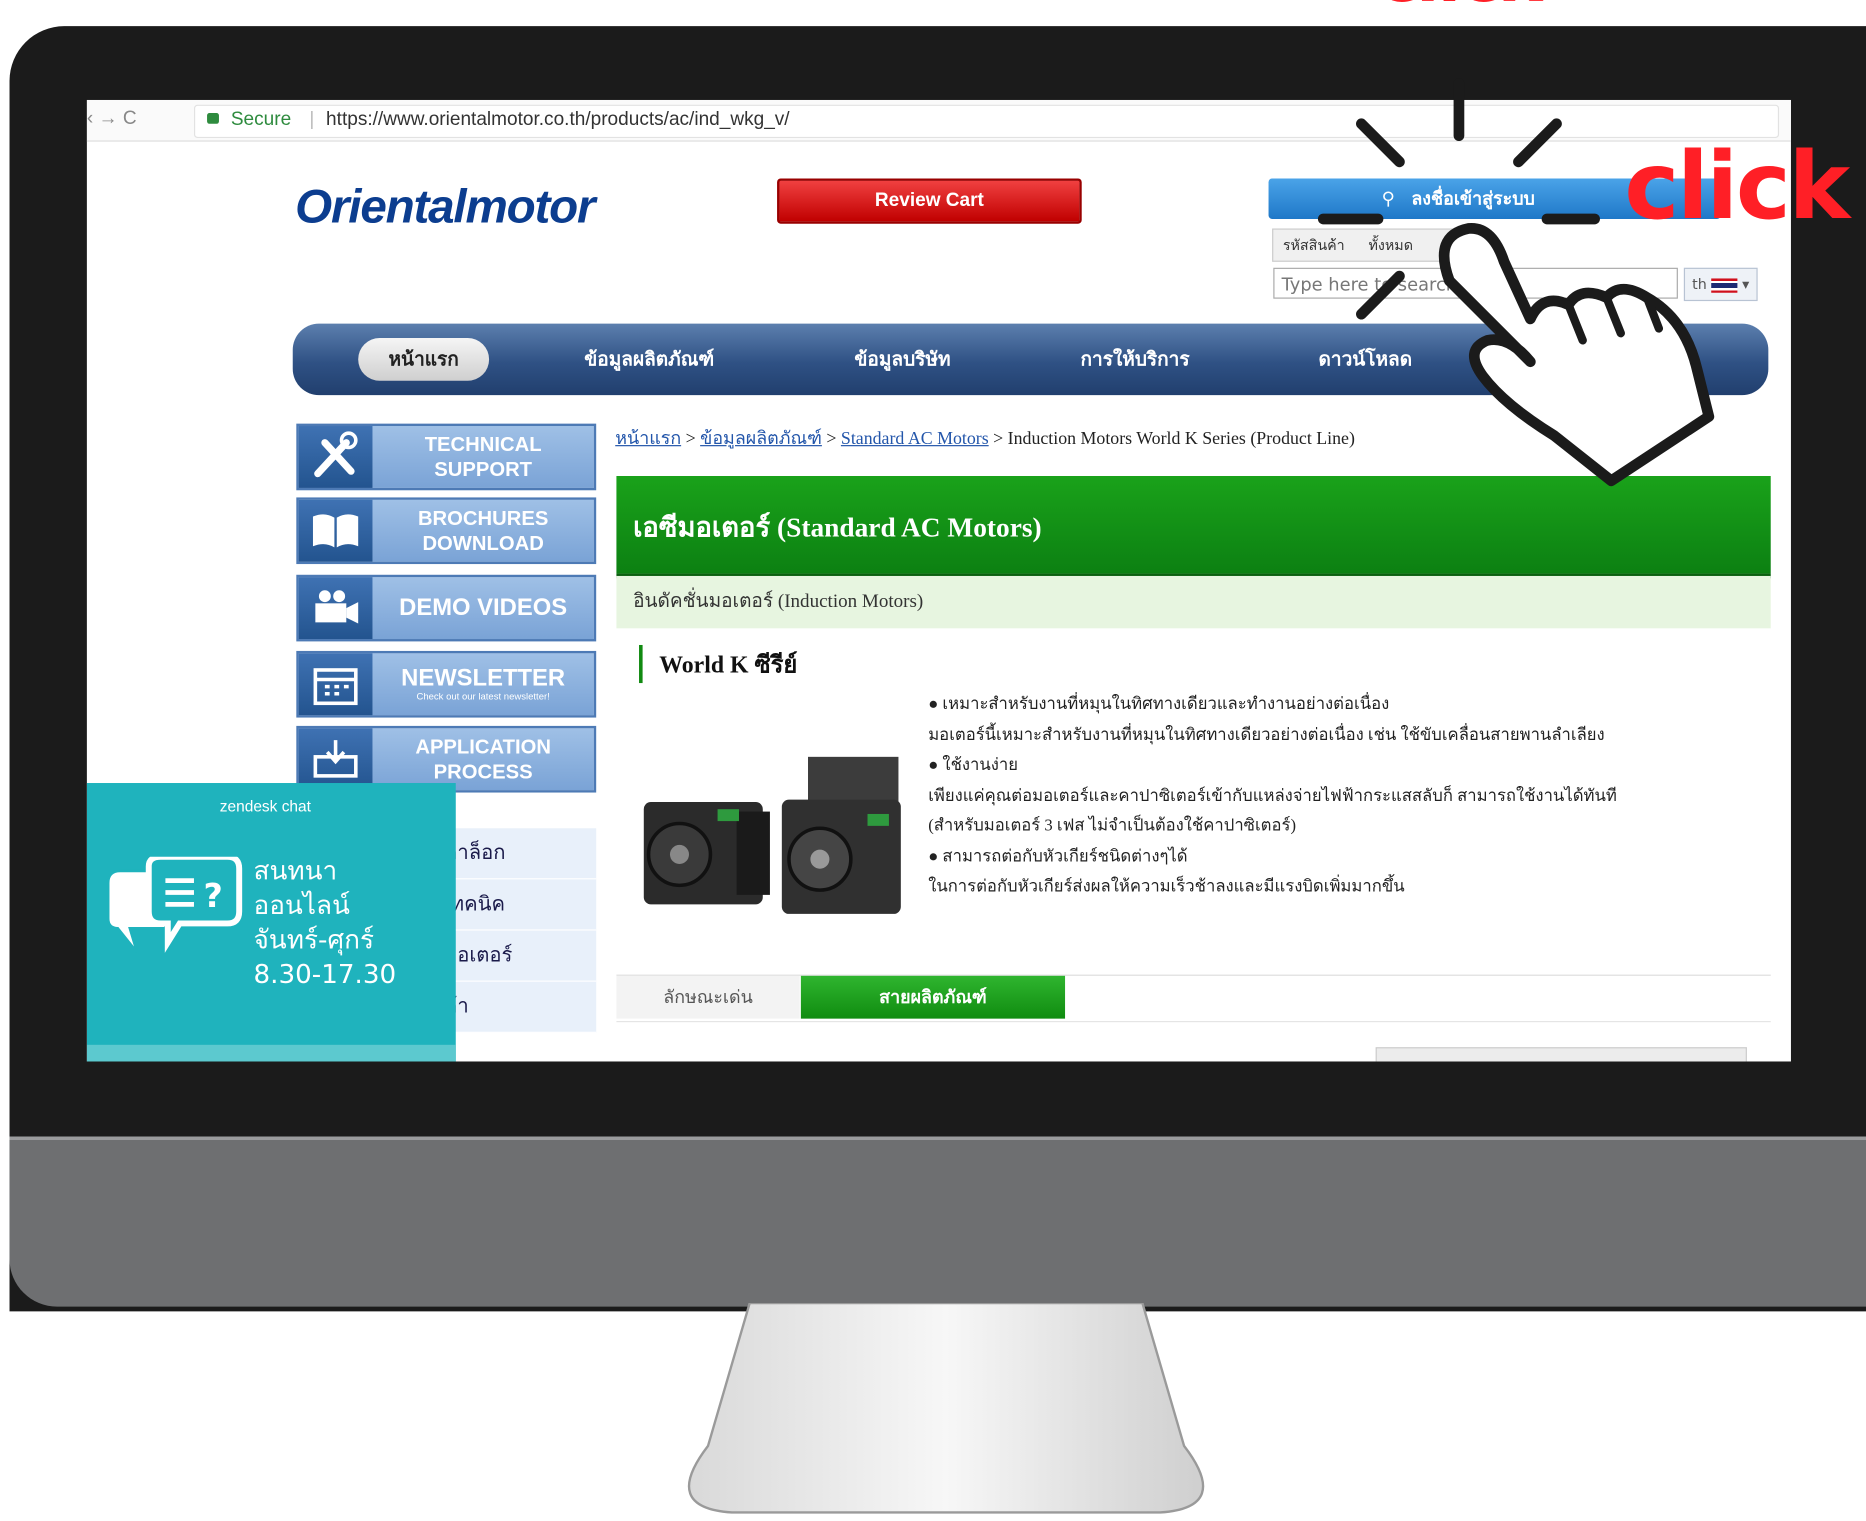  I want to click on brochures-download-button: BROCHURES DOWNLOAD, so click(446, 531).